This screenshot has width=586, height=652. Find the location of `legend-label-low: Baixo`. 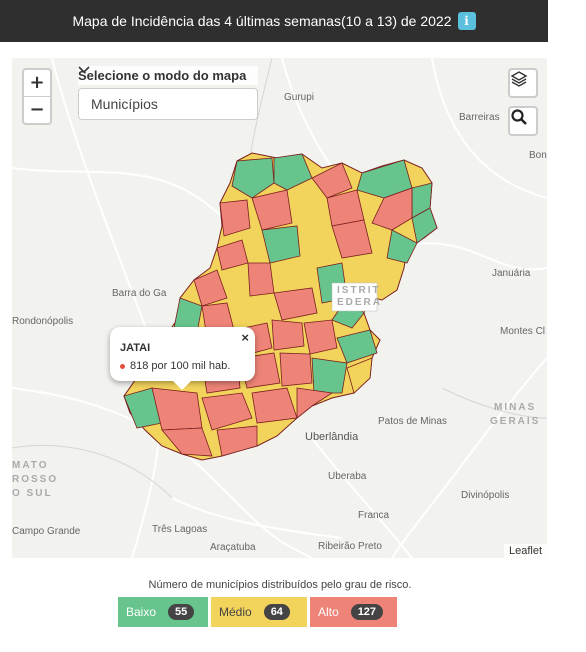

legend-label-low: Baixo is located at coordinates (141, 612).